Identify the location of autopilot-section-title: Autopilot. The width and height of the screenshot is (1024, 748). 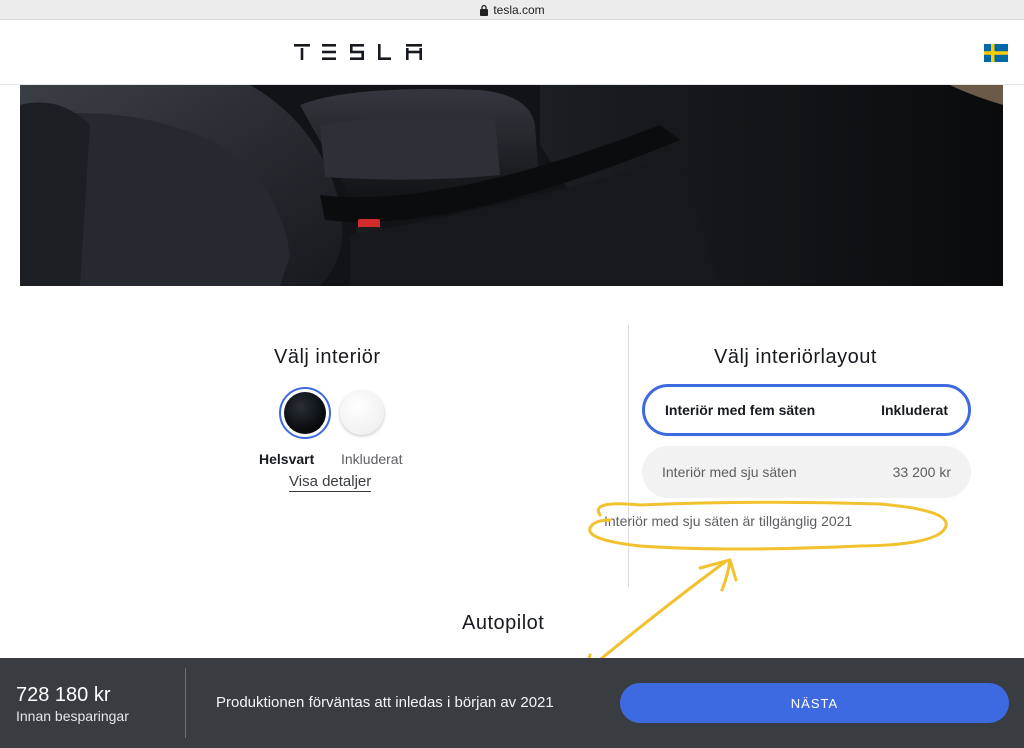
(503, 623).